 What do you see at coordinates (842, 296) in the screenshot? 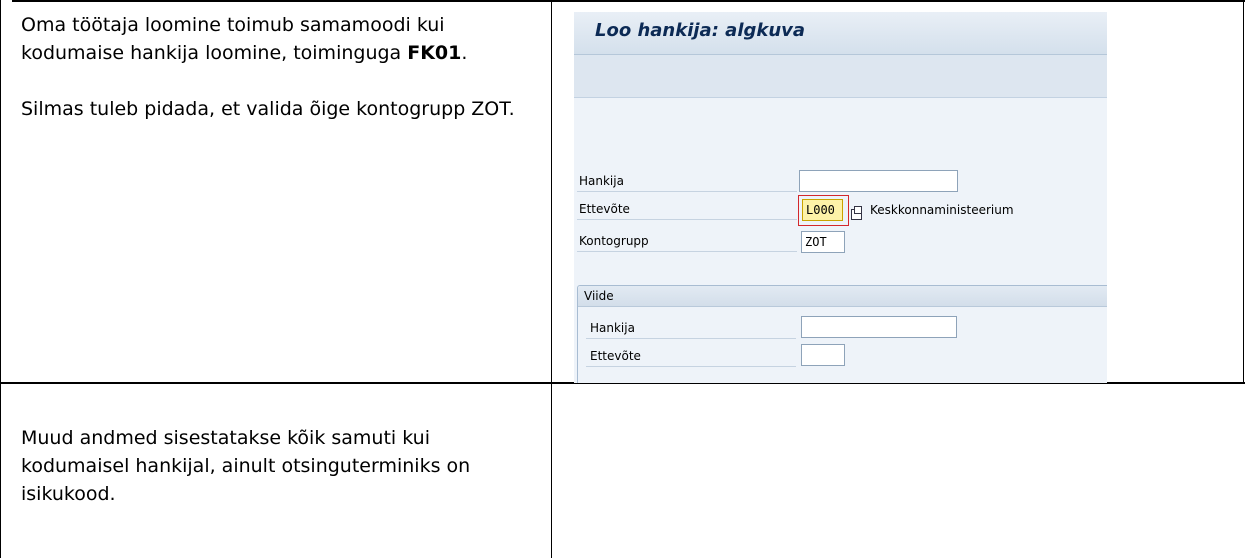
I see `viide-group-header: Viide` at bounding box center [842, 296].